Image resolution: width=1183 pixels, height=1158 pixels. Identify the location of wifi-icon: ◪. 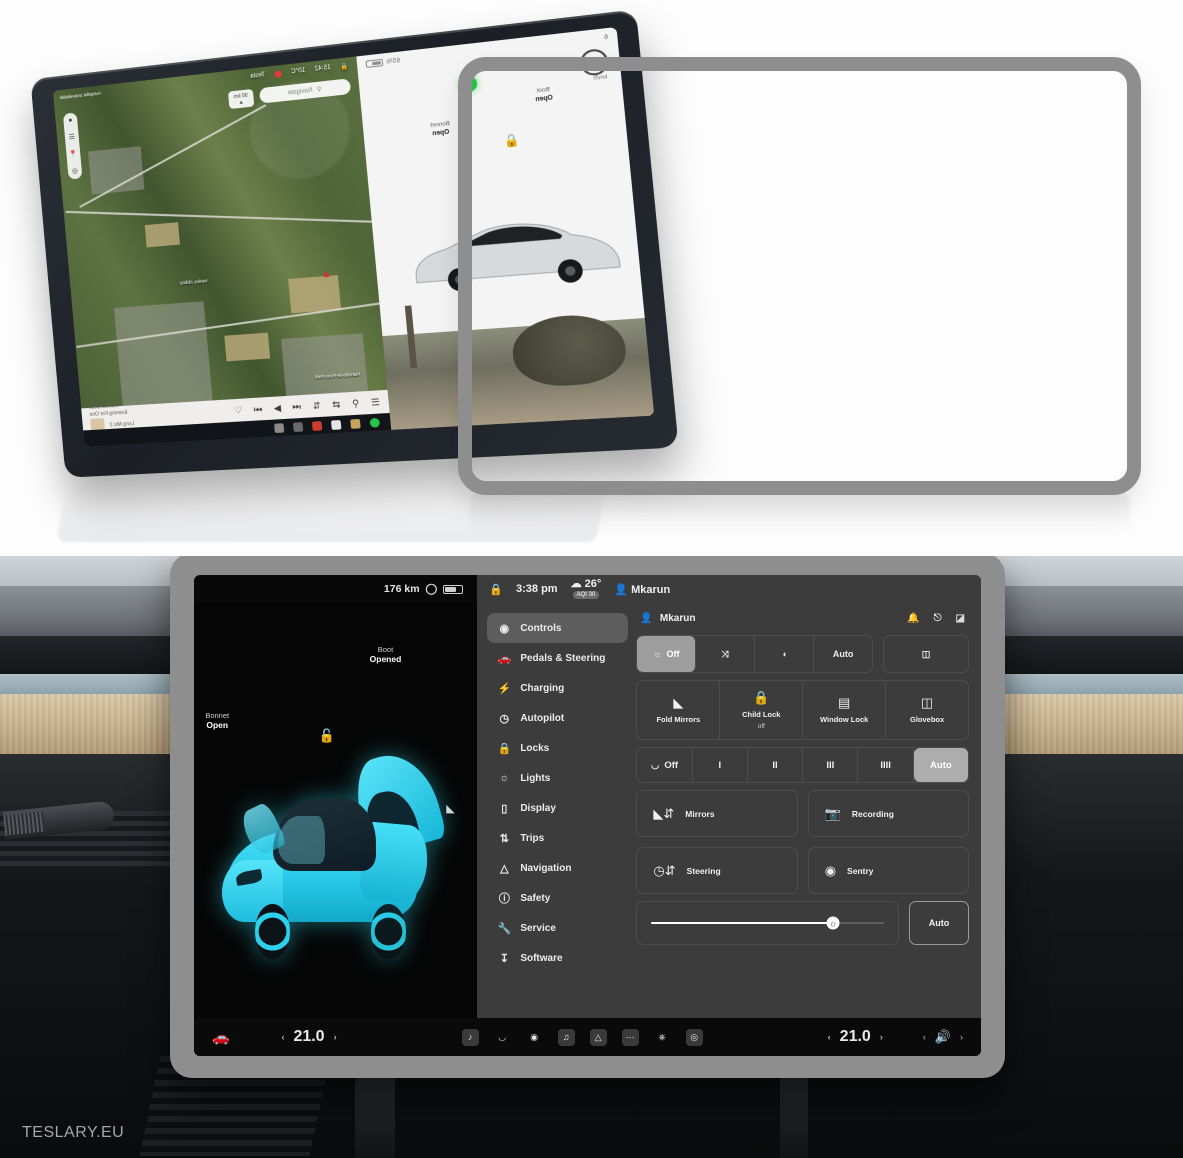
(960, 618).